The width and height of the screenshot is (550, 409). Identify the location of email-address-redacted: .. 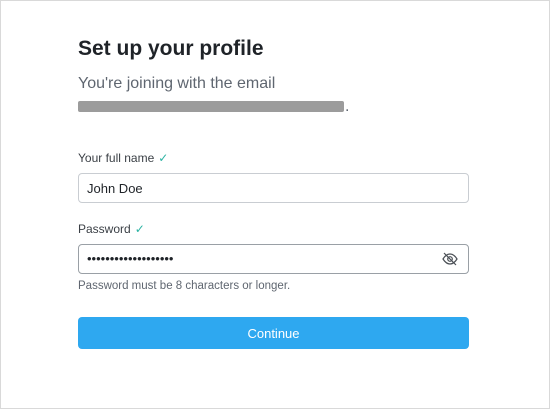
(218, 106).